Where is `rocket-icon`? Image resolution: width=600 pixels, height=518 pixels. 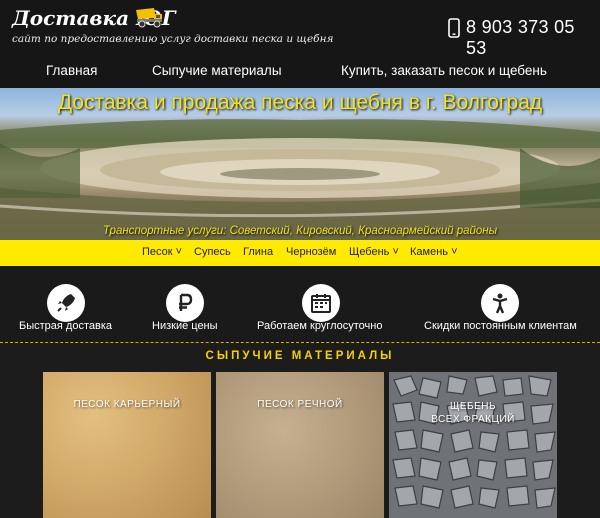 rocket-icon is located at coordinates (66, 303).